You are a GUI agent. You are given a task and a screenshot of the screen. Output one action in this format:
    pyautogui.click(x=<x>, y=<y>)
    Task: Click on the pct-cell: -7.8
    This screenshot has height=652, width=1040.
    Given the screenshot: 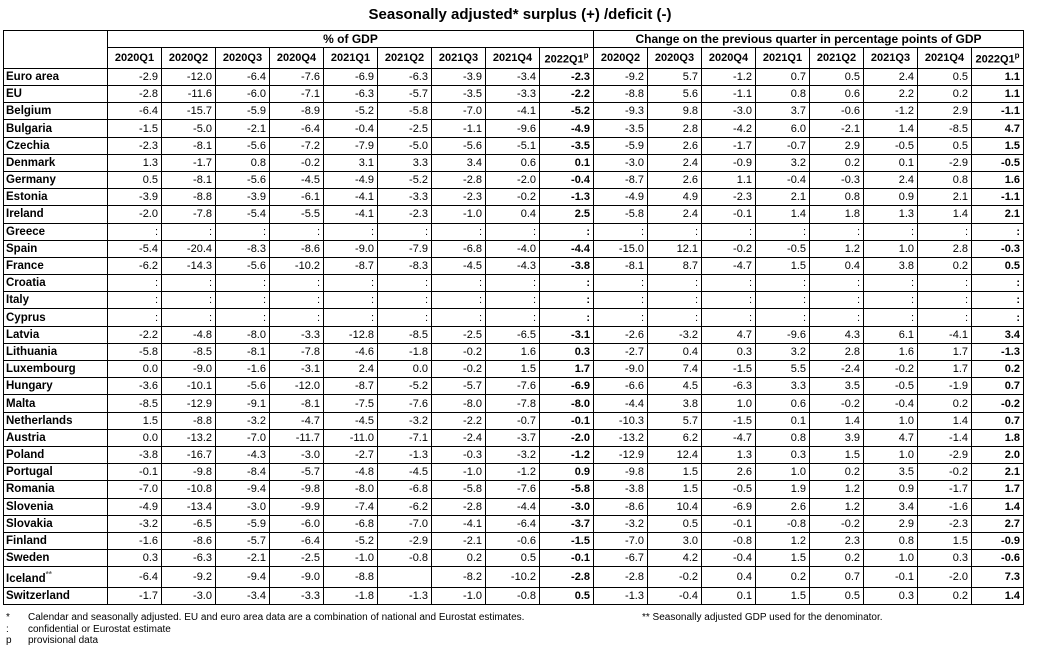 What is the action you would take?
    pyautogui.click(x=296, y=352)
    